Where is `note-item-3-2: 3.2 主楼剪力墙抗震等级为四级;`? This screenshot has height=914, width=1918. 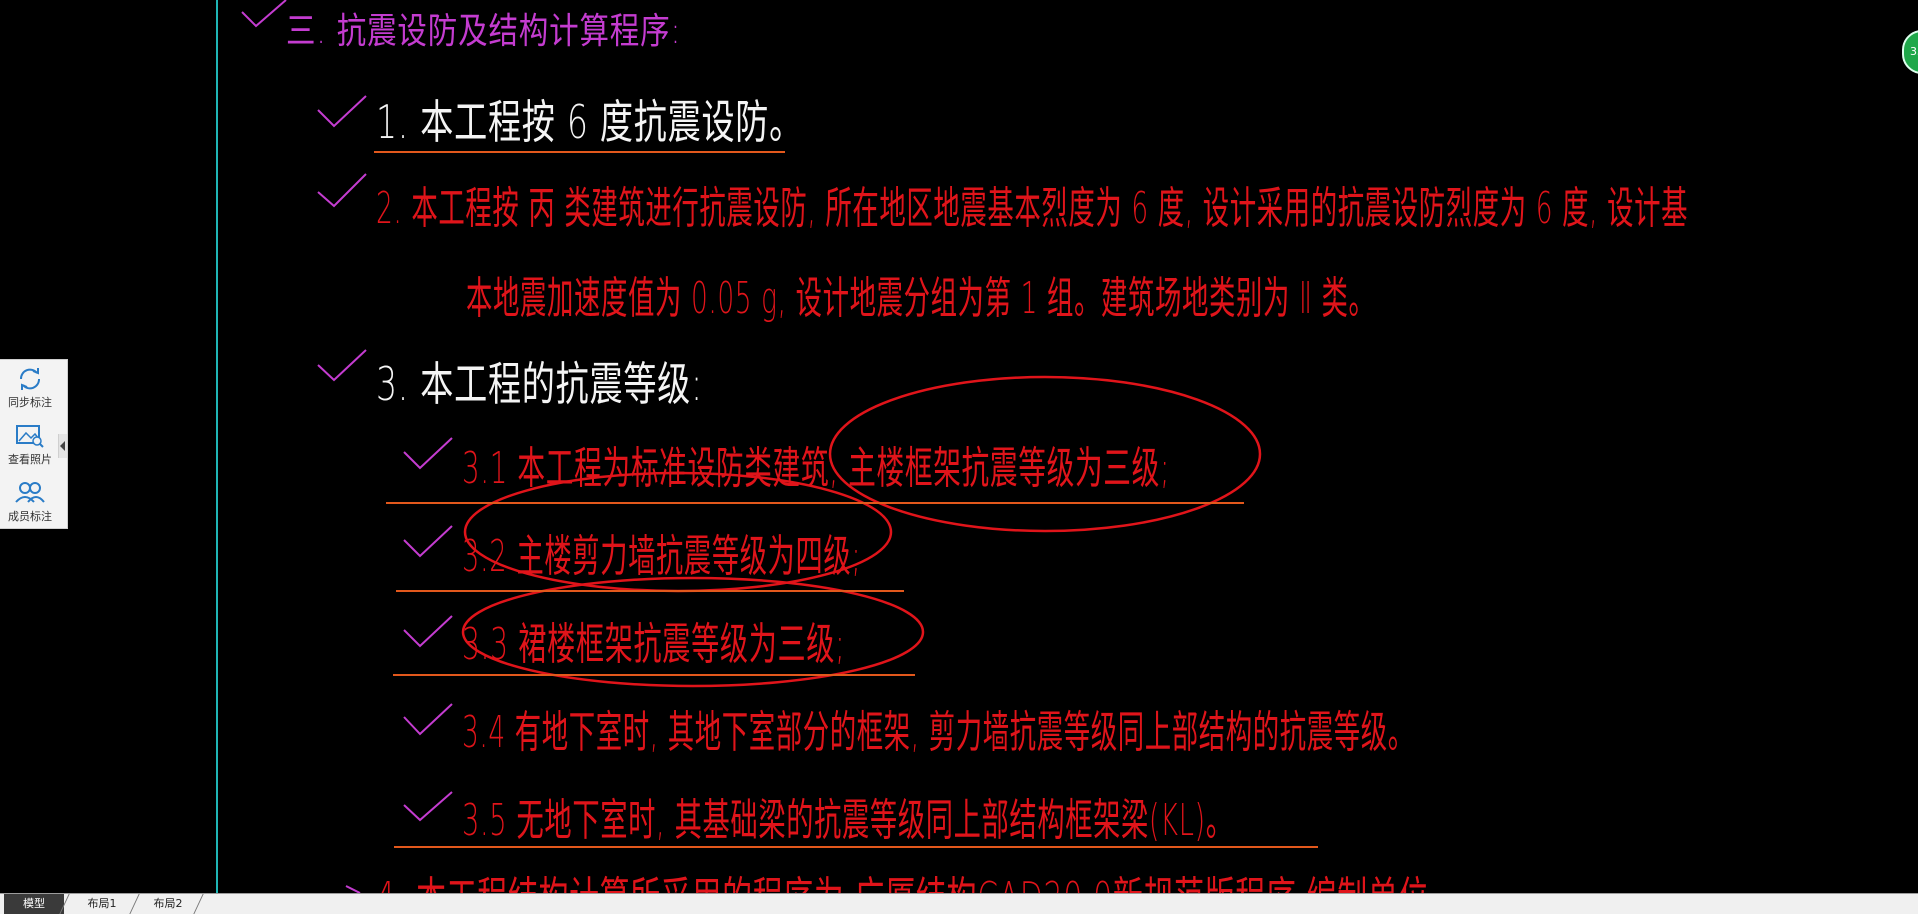 note-item-3-2: 3.2 主楼剪力墙抗震等级为四级; is located at coordinates (662, 556).